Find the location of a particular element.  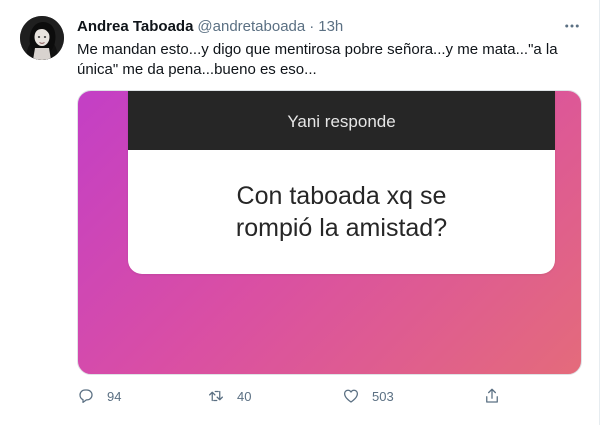

more-options-button is located at coordinates (572, 26).